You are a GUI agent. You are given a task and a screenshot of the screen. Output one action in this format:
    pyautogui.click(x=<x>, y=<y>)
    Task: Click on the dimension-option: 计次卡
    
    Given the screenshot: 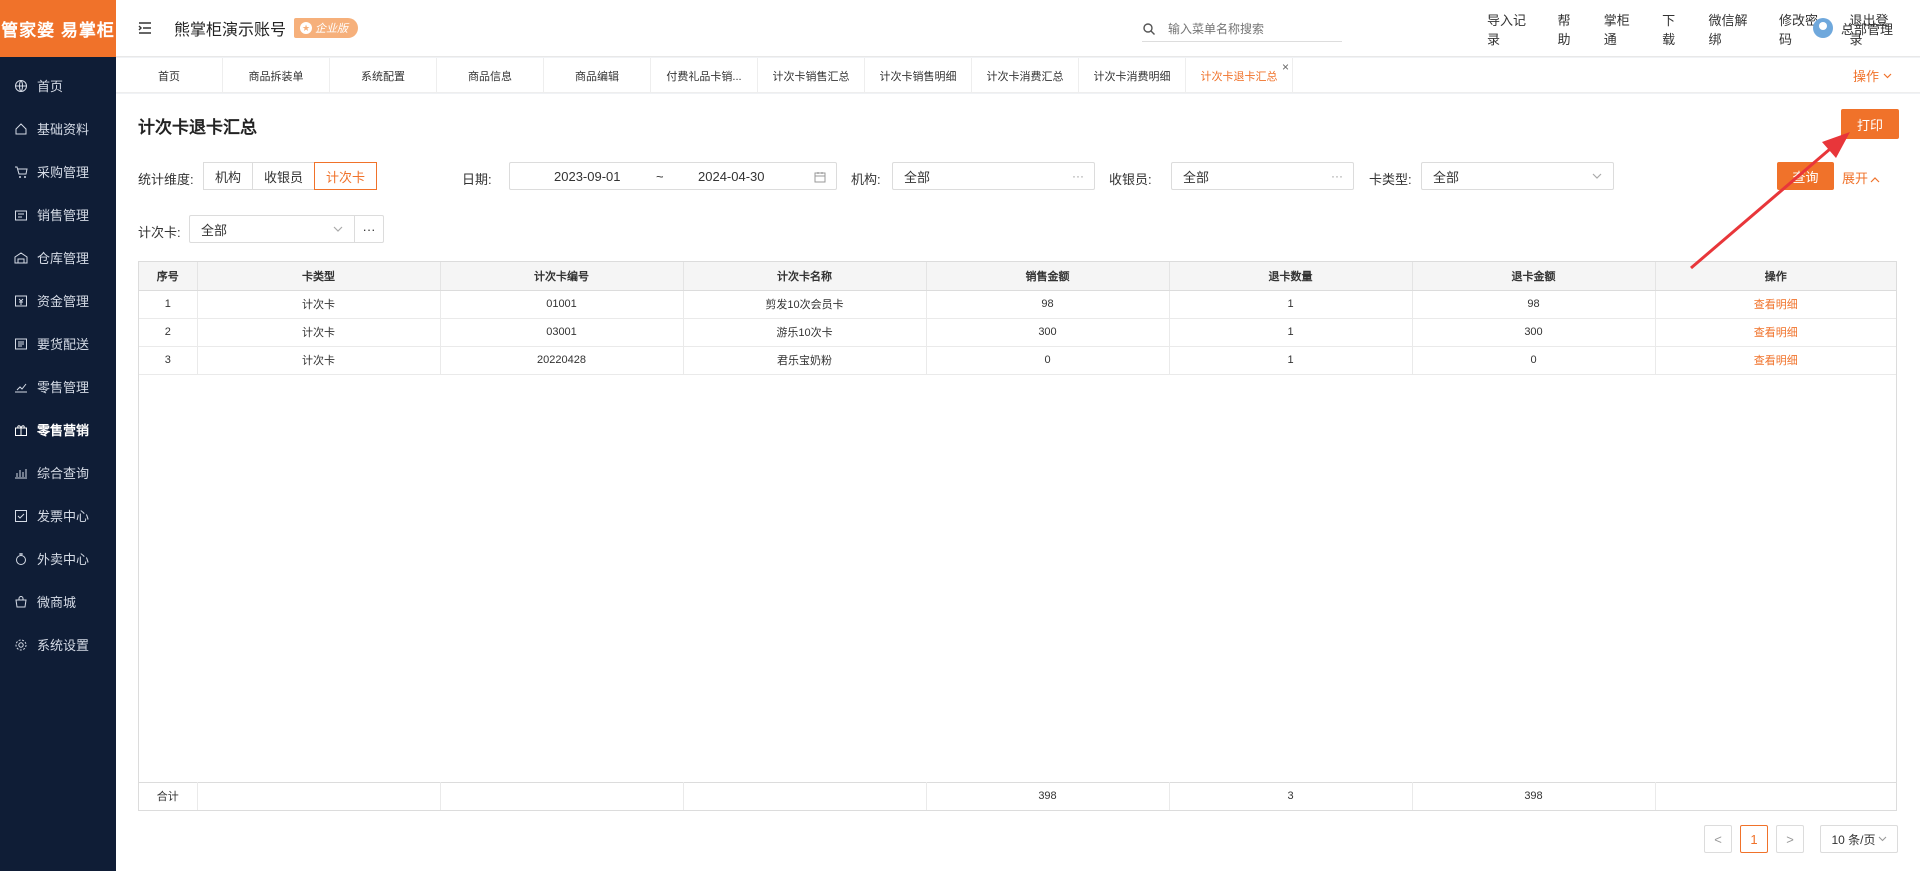 What is the action you would take?
    pyautogui.click(x=346, y=176)
    